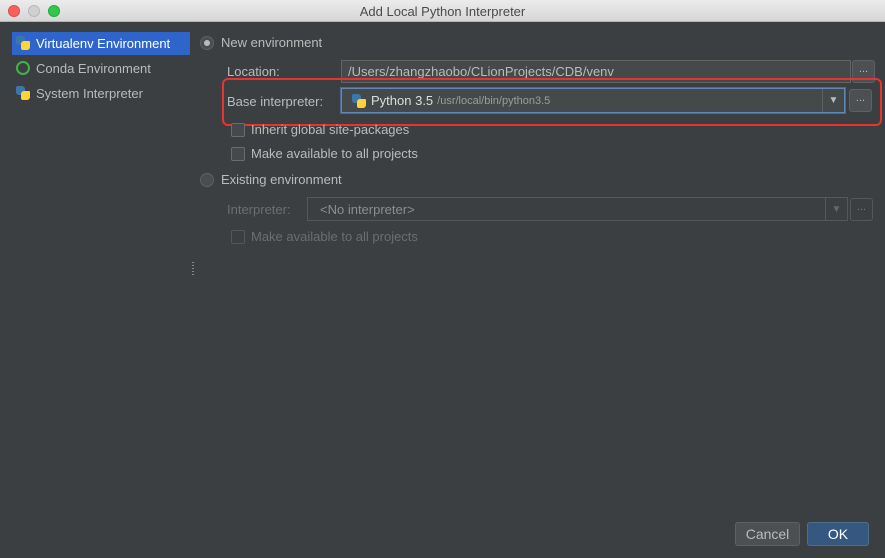 The height and width of the screenshot is (558, 885). What do you see at coordinates (253, 71) in the screenshot?
I see `location-label: Location:` at bounding box center [253, 71].